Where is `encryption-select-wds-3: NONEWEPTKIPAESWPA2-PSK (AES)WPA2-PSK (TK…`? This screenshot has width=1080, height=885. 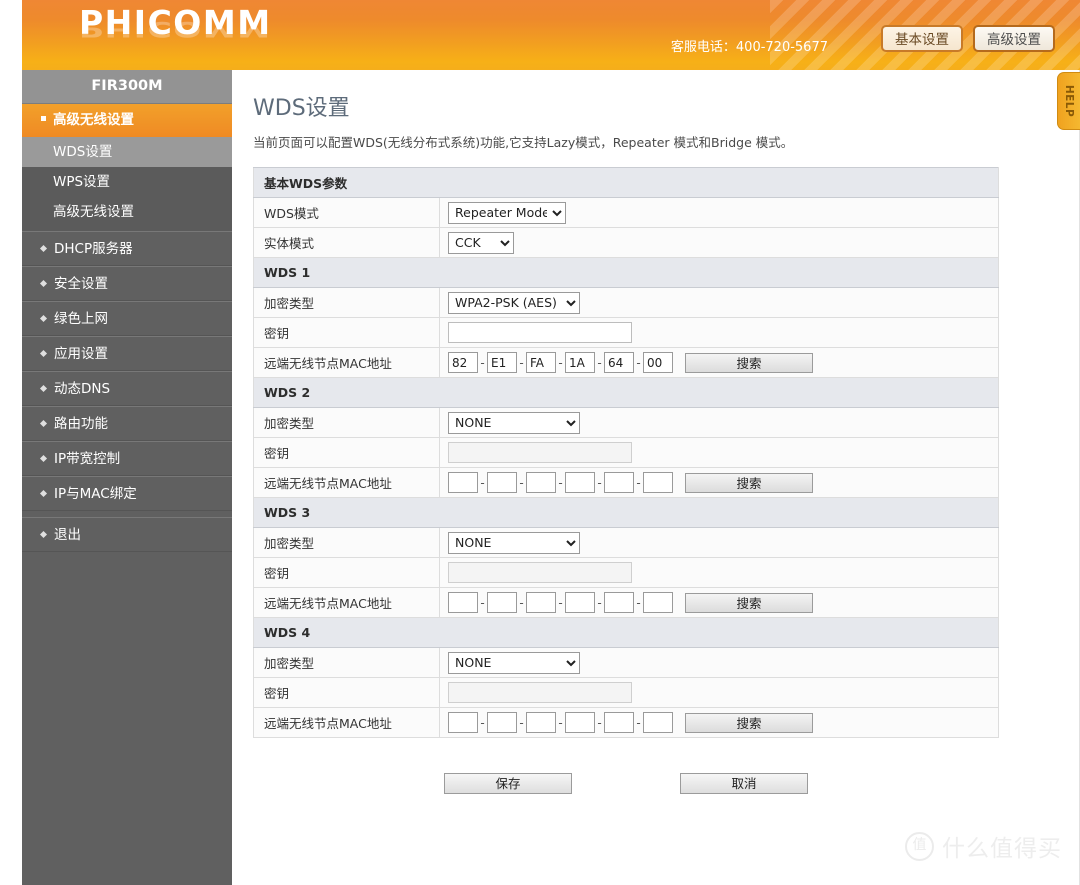
encryption-select-wds-3: NONEWEPTKIPAESWPA2-PSK (AES)WPA2-PSK (TK… is located at coordinates (514, 542).